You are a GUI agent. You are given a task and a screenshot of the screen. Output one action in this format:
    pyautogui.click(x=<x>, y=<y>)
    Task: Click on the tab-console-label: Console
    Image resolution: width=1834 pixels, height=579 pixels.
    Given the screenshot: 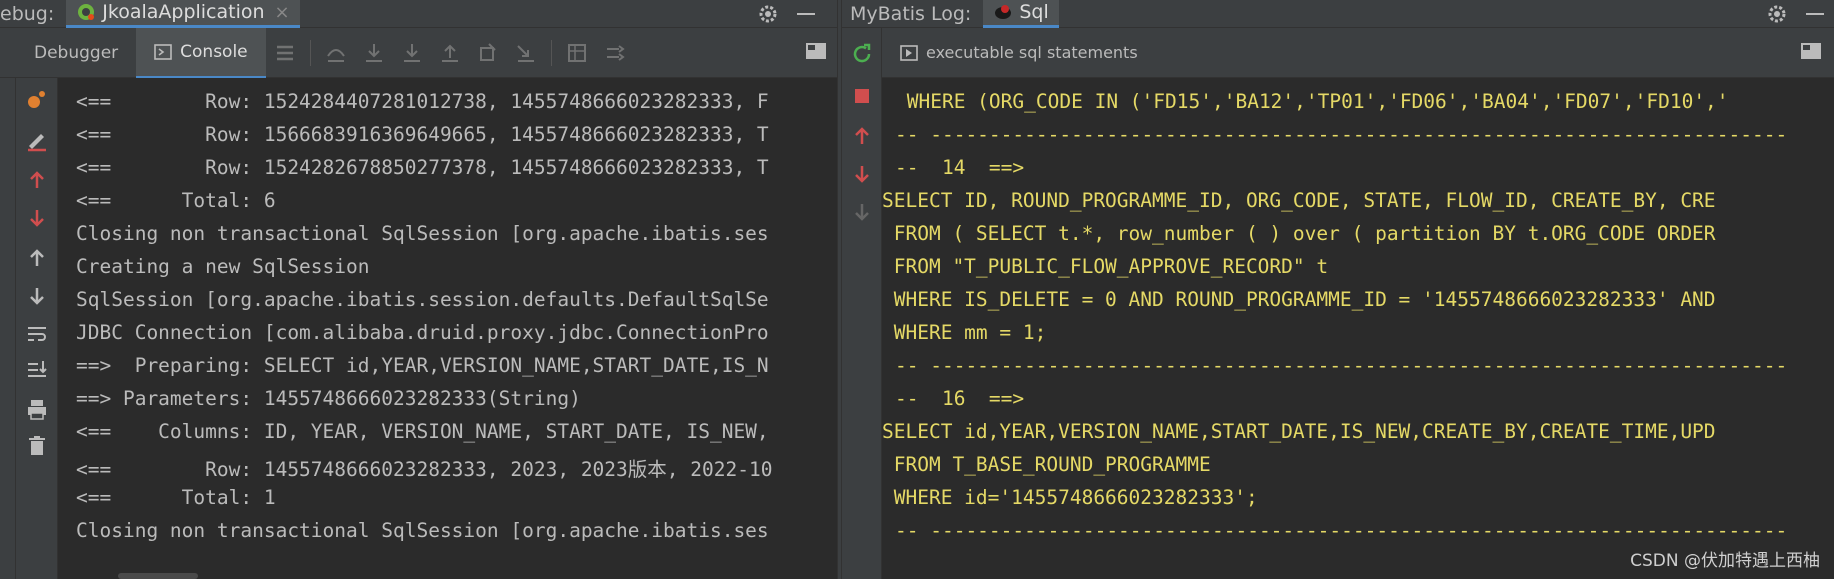 What is the action you would take?
    pyautogui.click(x=214, y=51)
    